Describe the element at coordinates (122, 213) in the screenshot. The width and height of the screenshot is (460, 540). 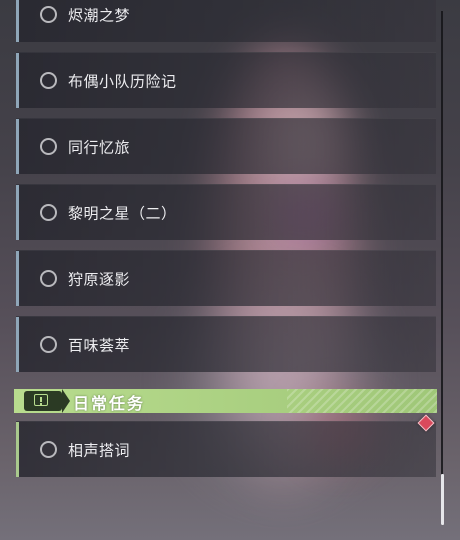
I see `quest-label: 黎明之星（二）` at that location.